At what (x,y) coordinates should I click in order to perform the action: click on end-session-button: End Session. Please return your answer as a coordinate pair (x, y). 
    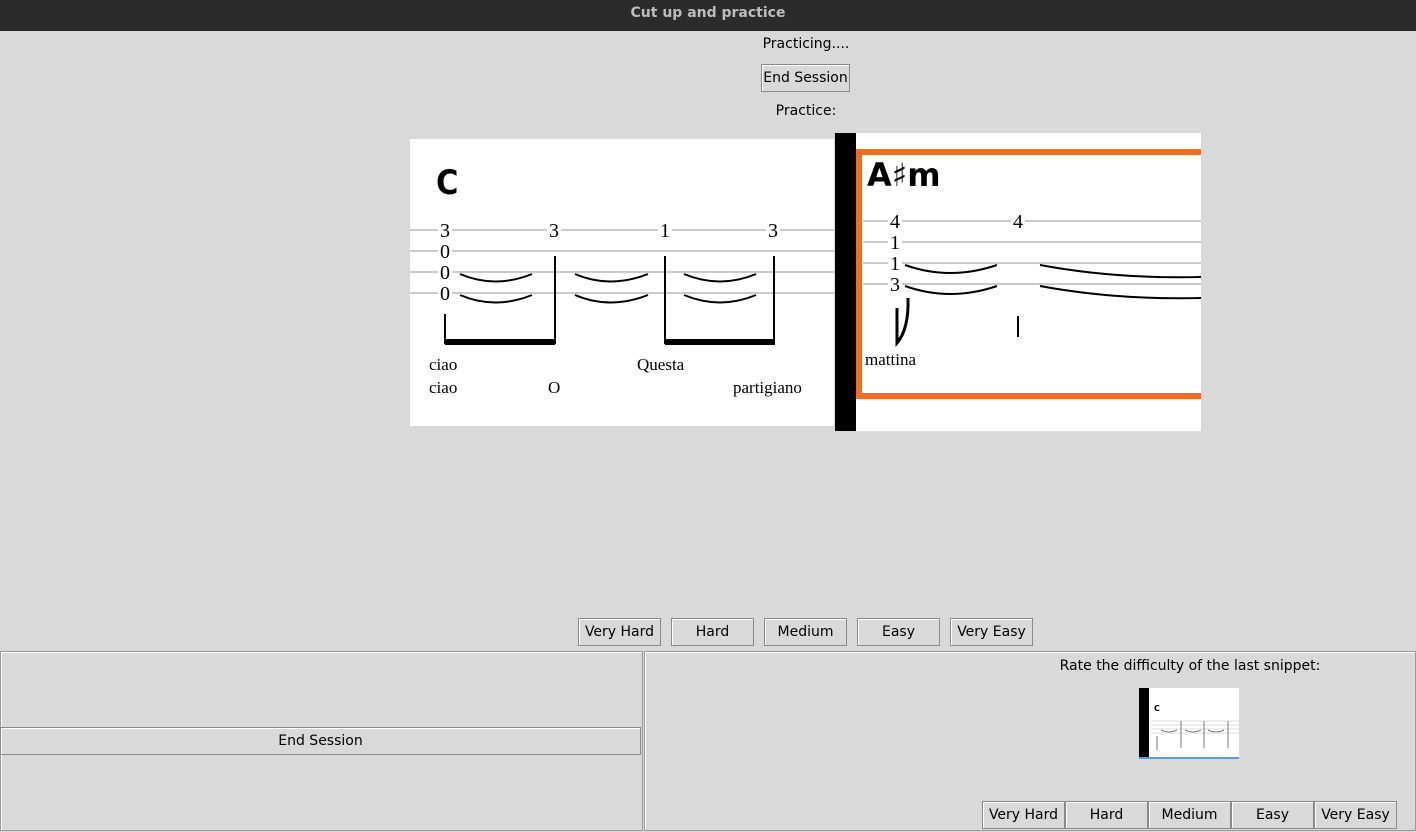
    Looking at the image, I should click on (805, 78).